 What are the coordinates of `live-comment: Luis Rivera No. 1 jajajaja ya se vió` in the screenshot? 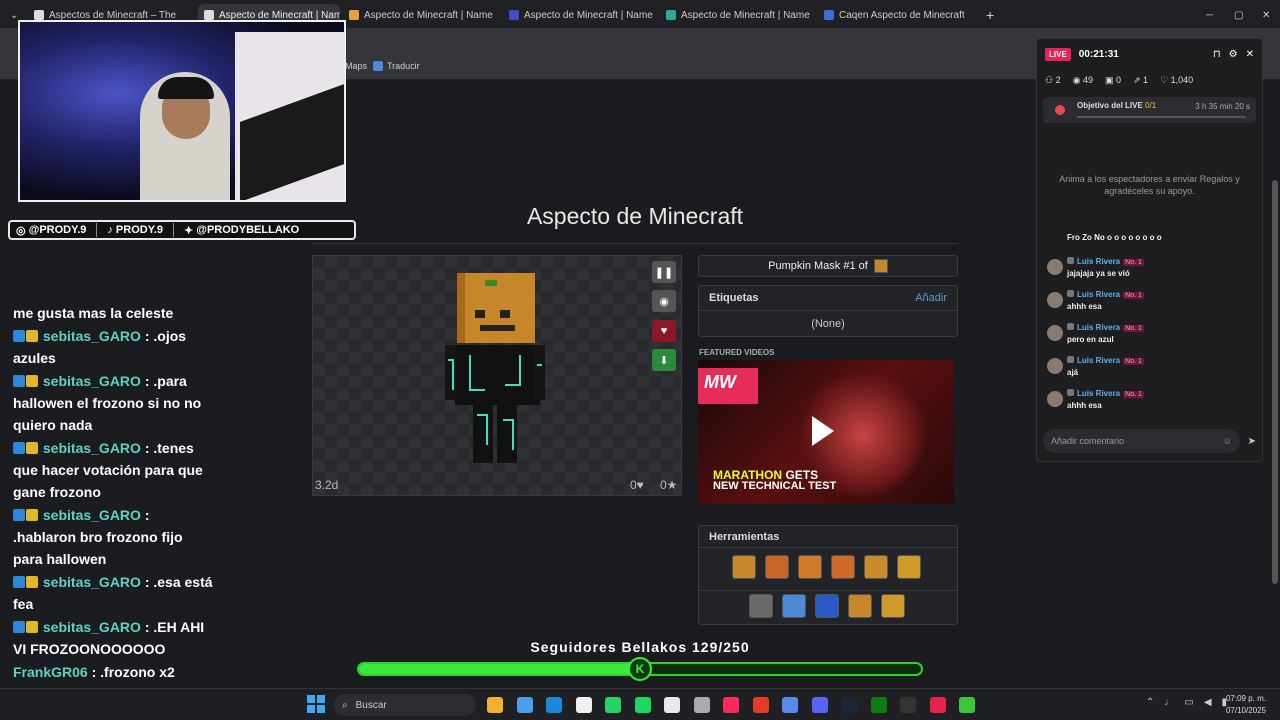 It's located at (1151, 273).